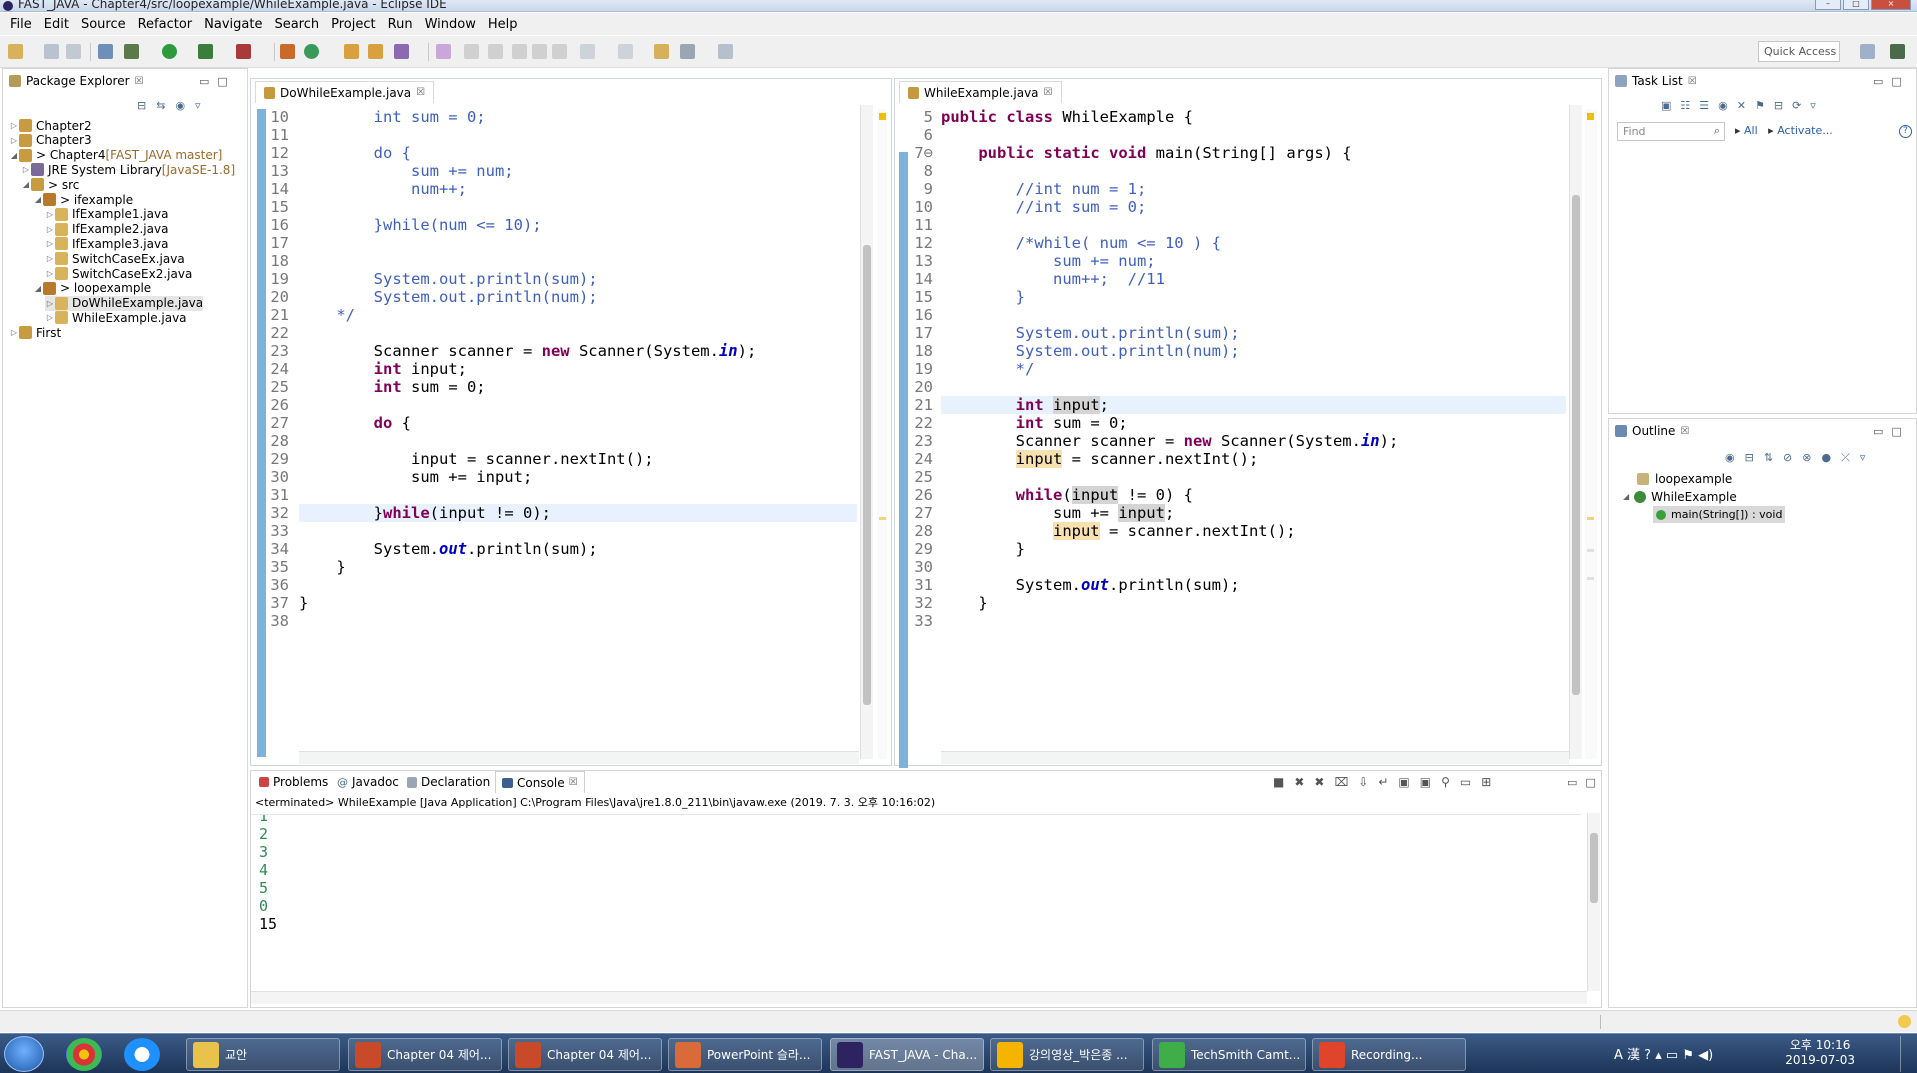 The image size is (1917, 1073). What do you see at coordinates (165, 24) in the screenshot?
I see `menu-refactor: Refactor` at bounding box center [165, 24].